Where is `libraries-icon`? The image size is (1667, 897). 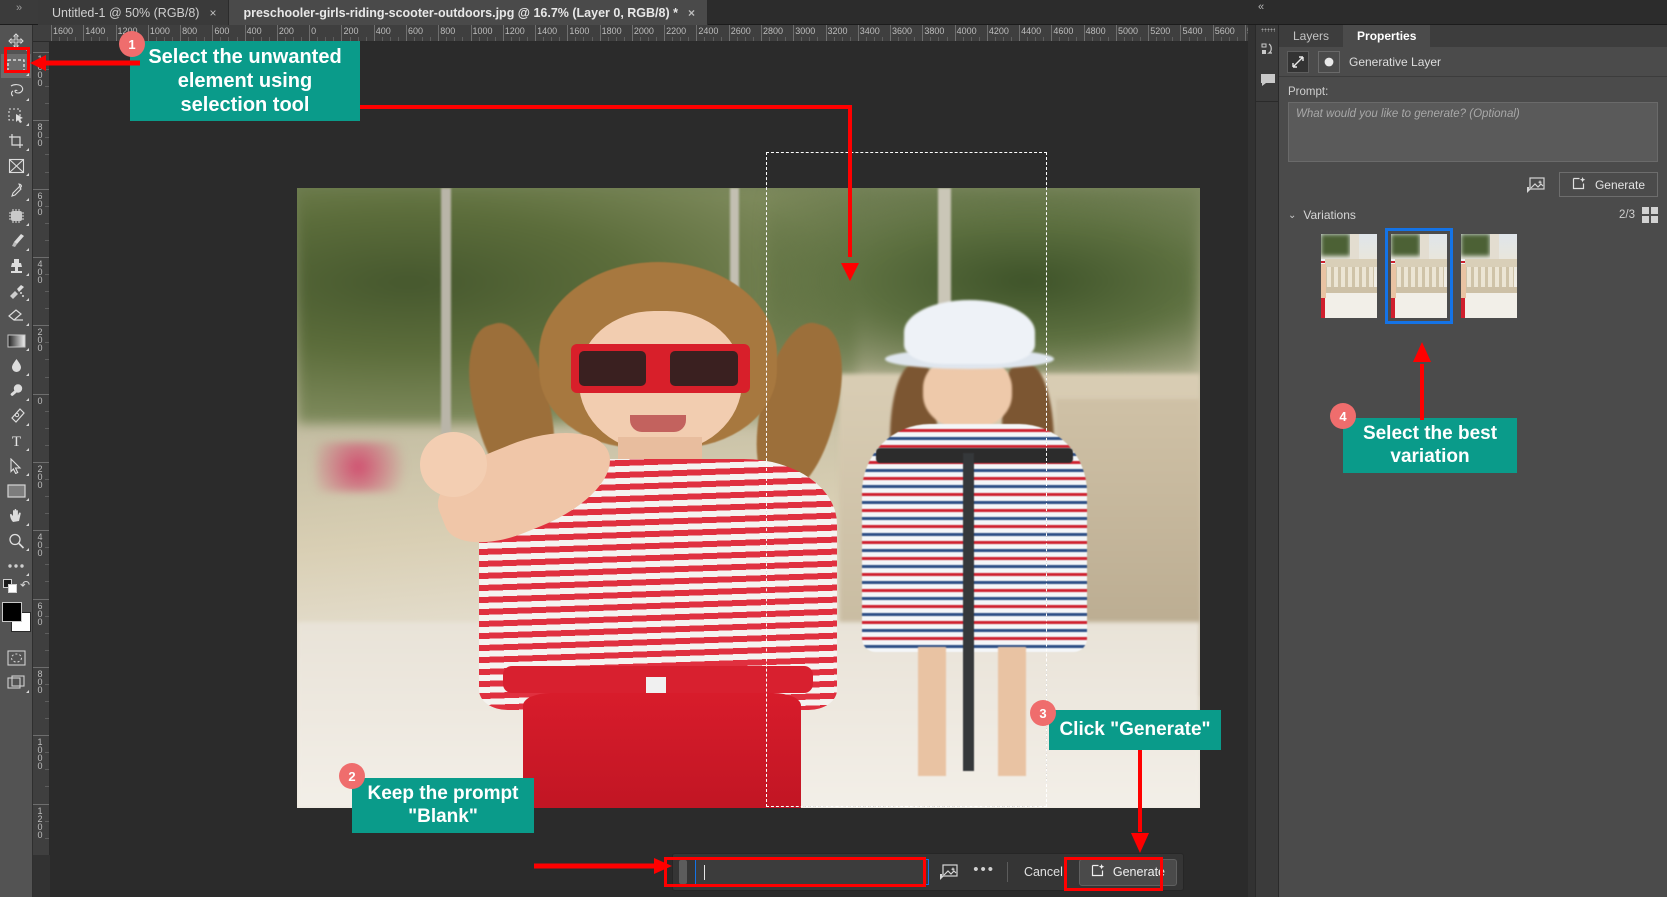 libraries-icon is located at coordinates (1268, 50).